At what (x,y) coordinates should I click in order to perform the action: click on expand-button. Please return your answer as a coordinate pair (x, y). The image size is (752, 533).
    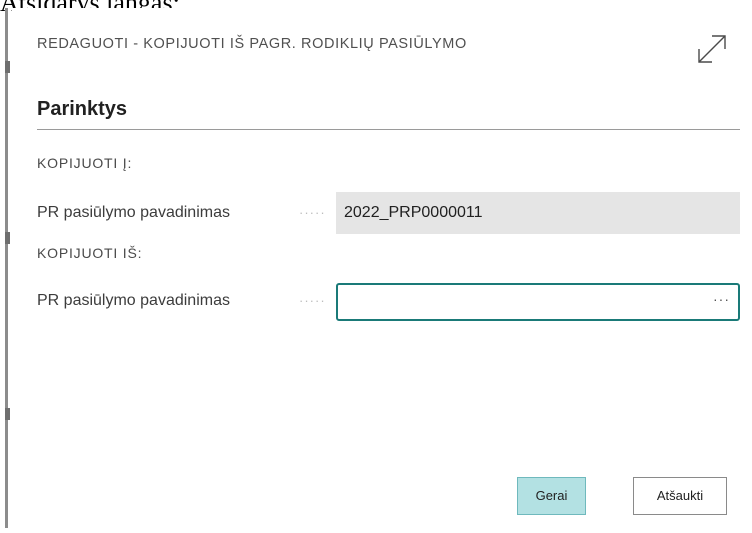
    Looking at the image, I should click on (712, 49).